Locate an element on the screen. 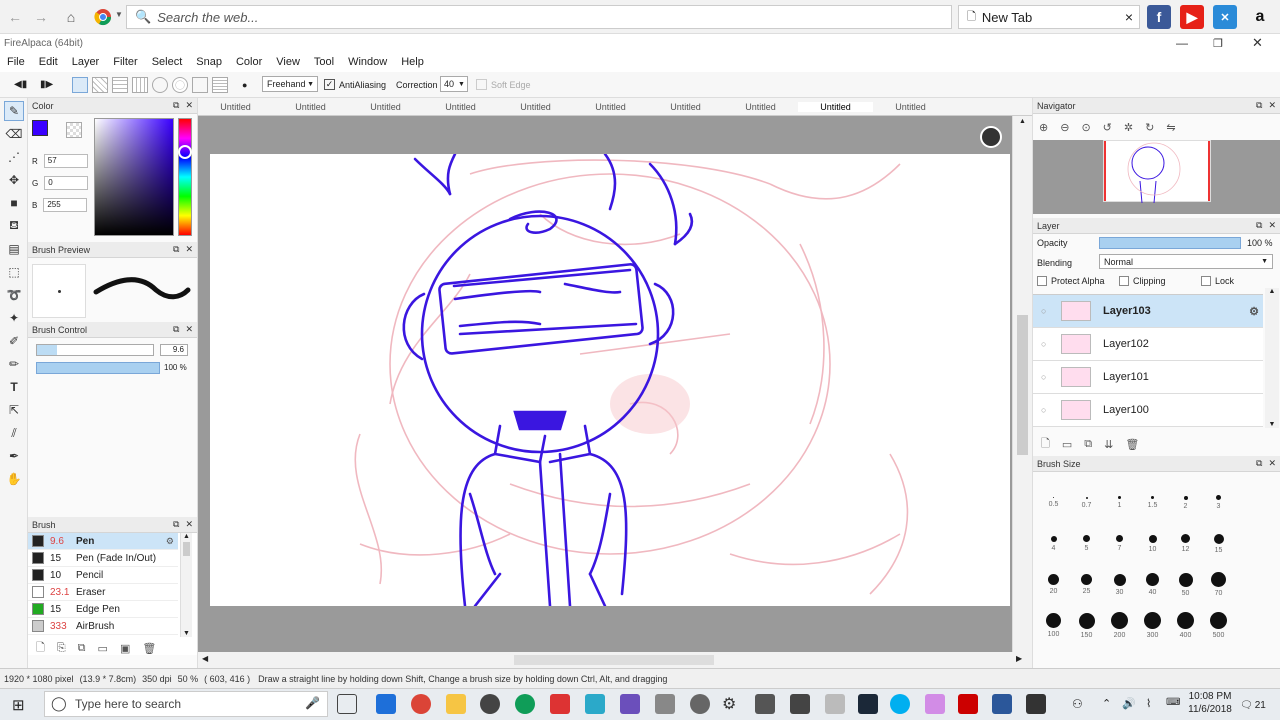 Image resolution: width=1280 pixels, height=720 pixels. notification-center: 🗨 21 is located at coordinates (1256, 705).